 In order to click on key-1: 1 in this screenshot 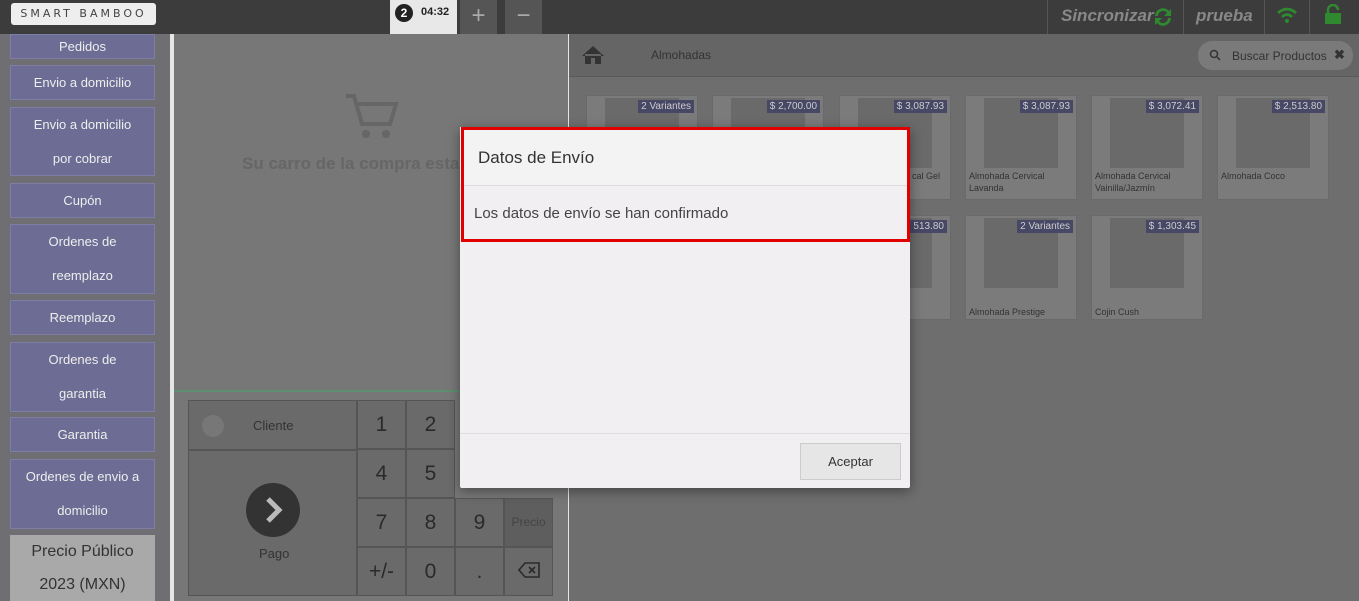, I will do `click(381, 424)`.